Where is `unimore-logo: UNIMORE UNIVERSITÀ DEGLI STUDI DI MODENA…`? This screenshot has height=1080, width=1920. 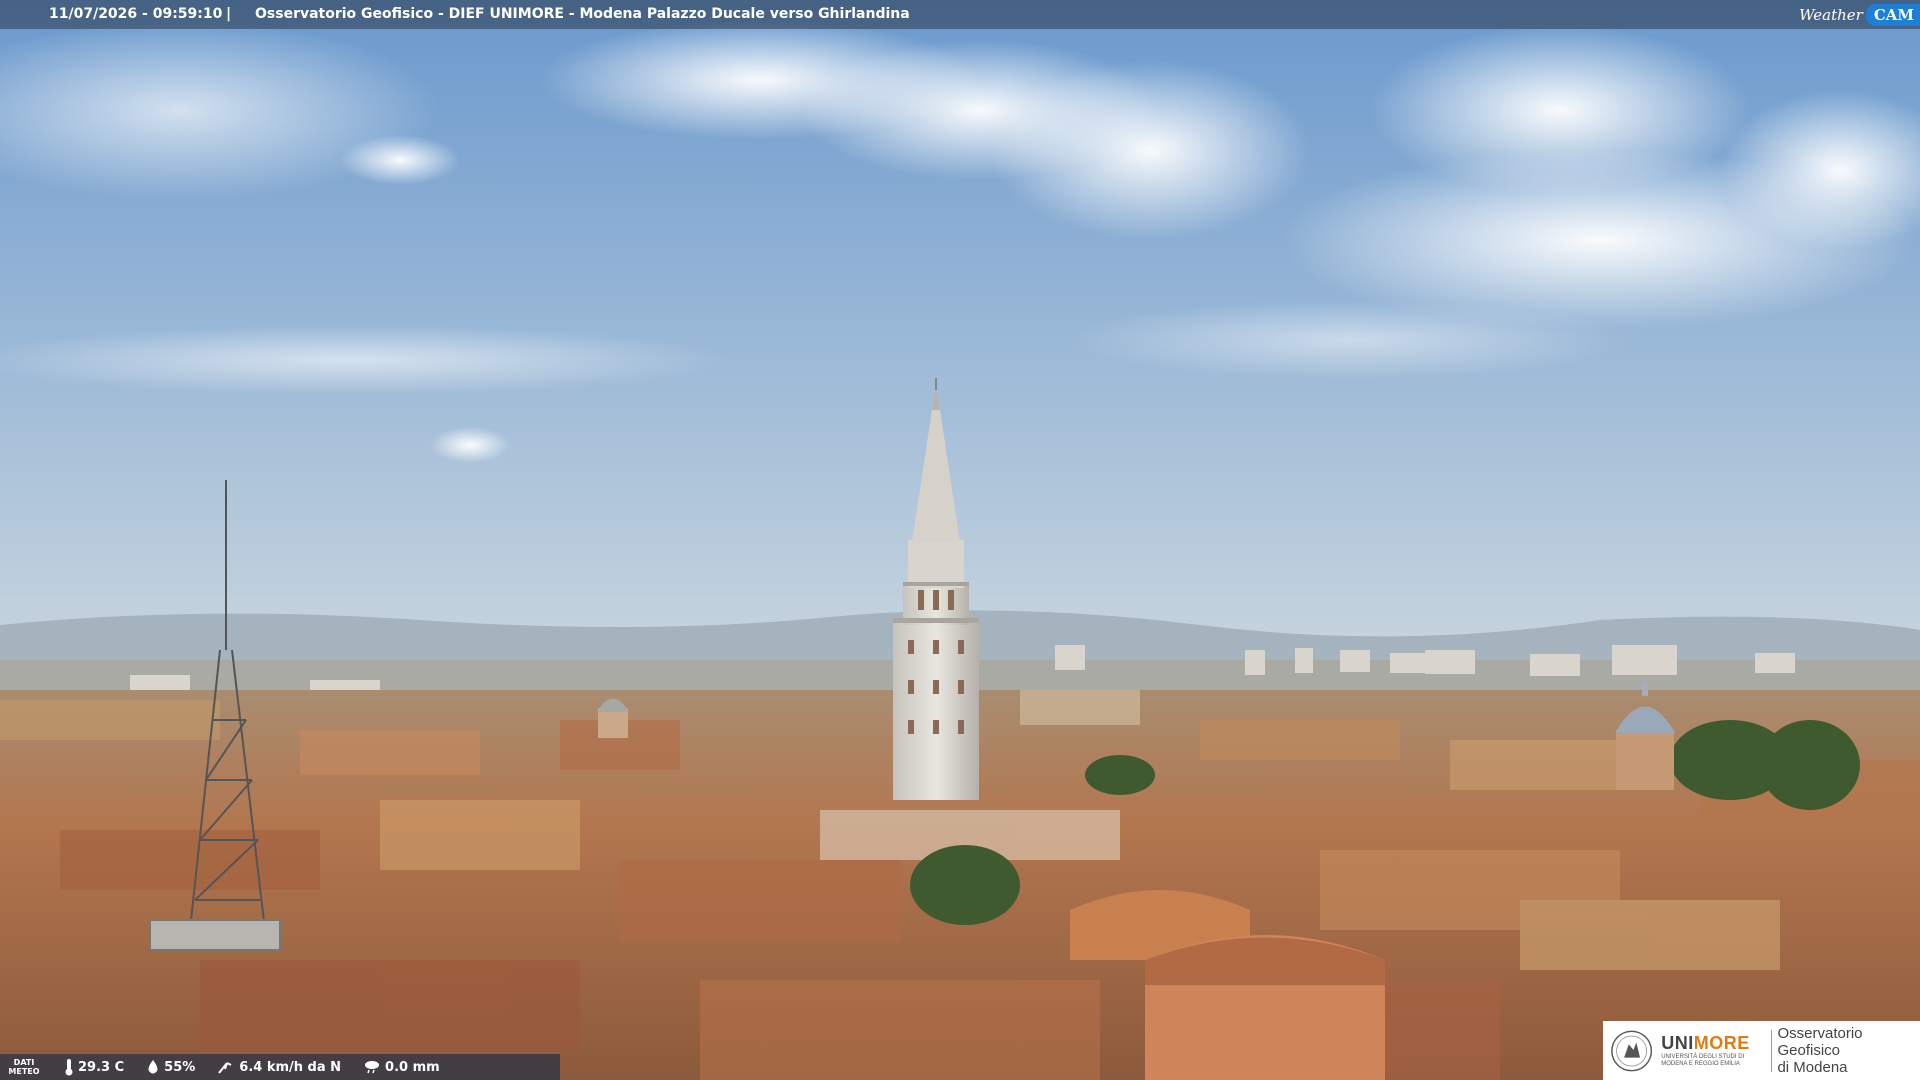
unimore-logo: UNIMORE UNIVERSITÀ DEGLI STUDI DI MODENA… is located at coordinates (1761, 1050).